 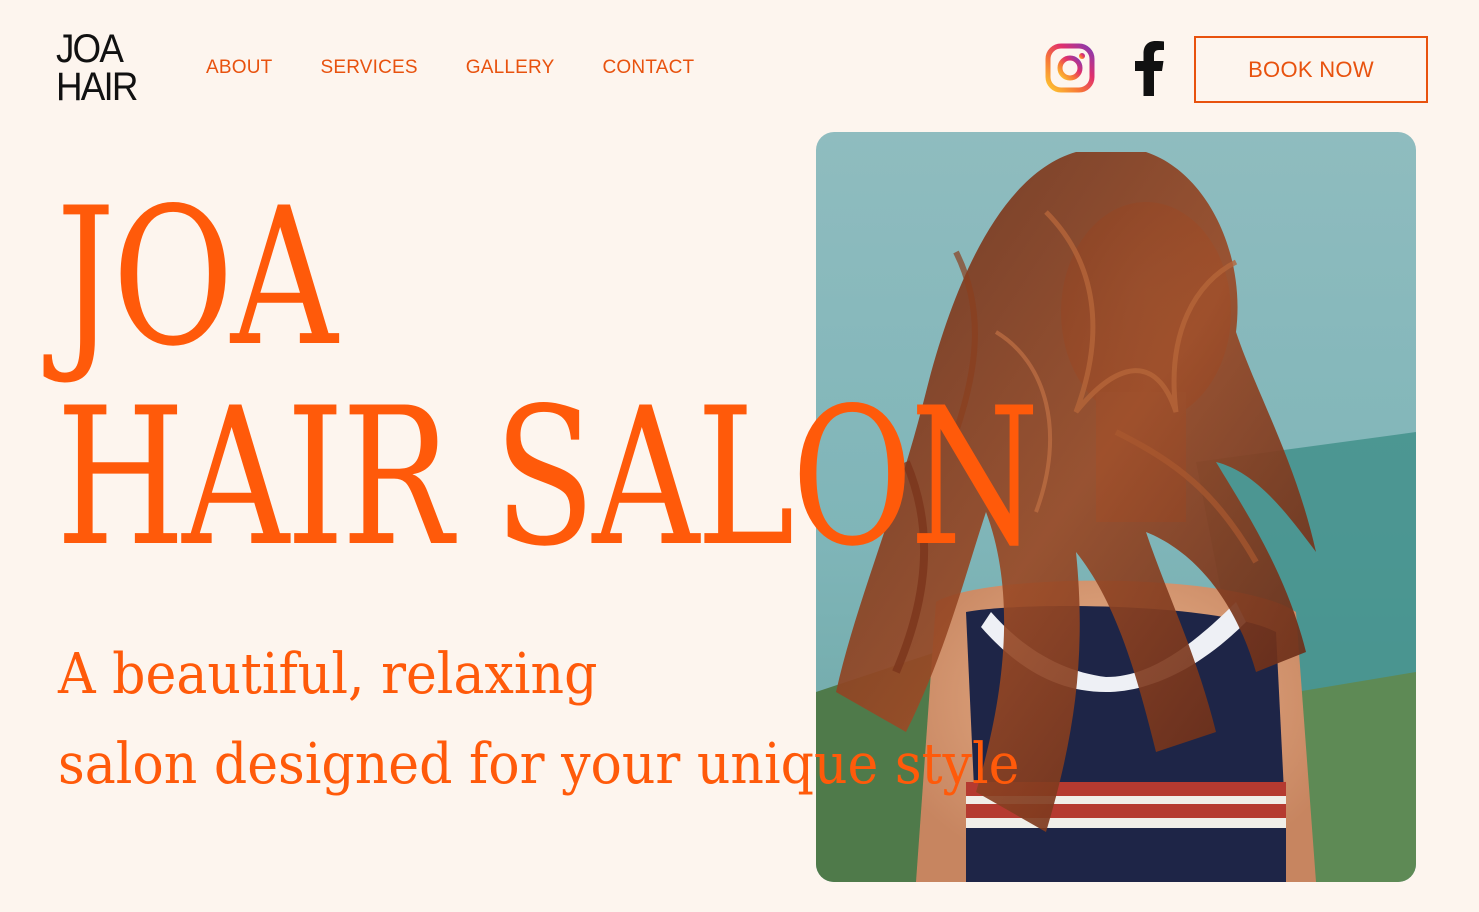 What do you see at coordinates (90, 49) in the screenshot?
I see `logo-line-1: JOA` at bounding box center [90, 49].